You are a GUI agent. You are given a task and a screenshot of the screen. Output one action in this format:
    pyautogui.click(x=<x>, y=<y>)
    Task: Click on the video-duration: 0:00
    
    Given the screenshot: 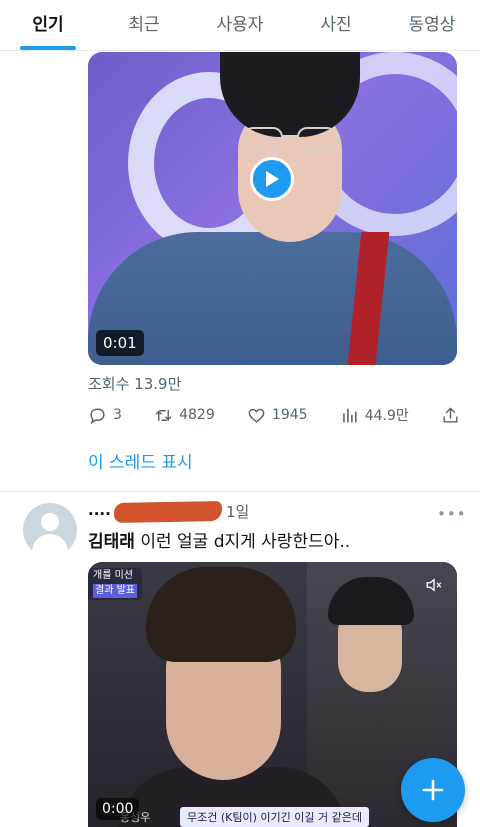 What is the action you would take?
    pyautogui.click(x=118, y=809)
    